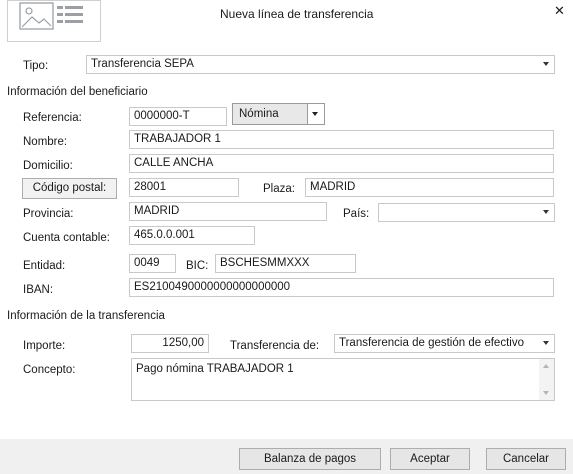  I want to click on transfer-document-icon, so click(51, 16).